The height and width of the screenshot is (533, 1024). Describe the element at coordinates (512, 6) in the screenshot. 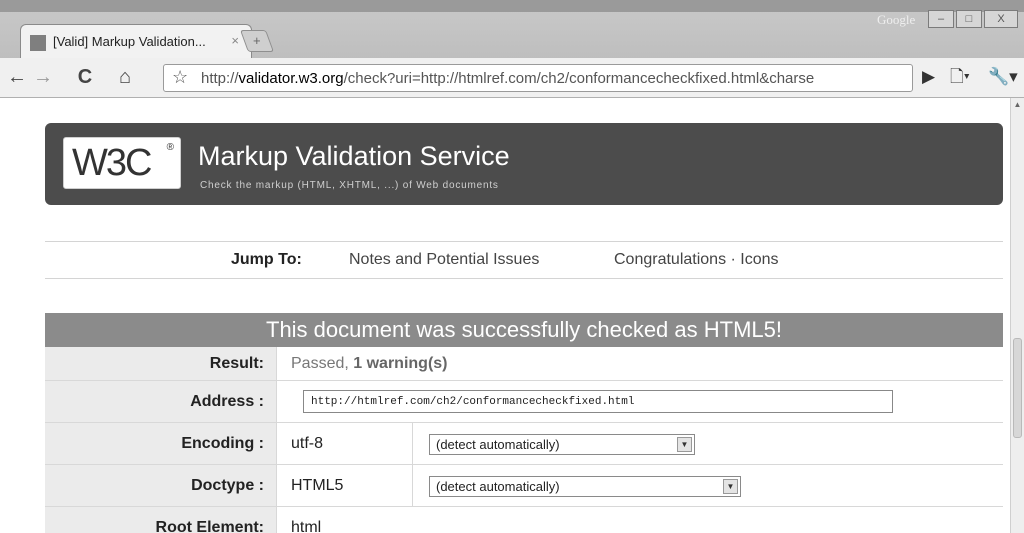

I see `title-bar` at that location.